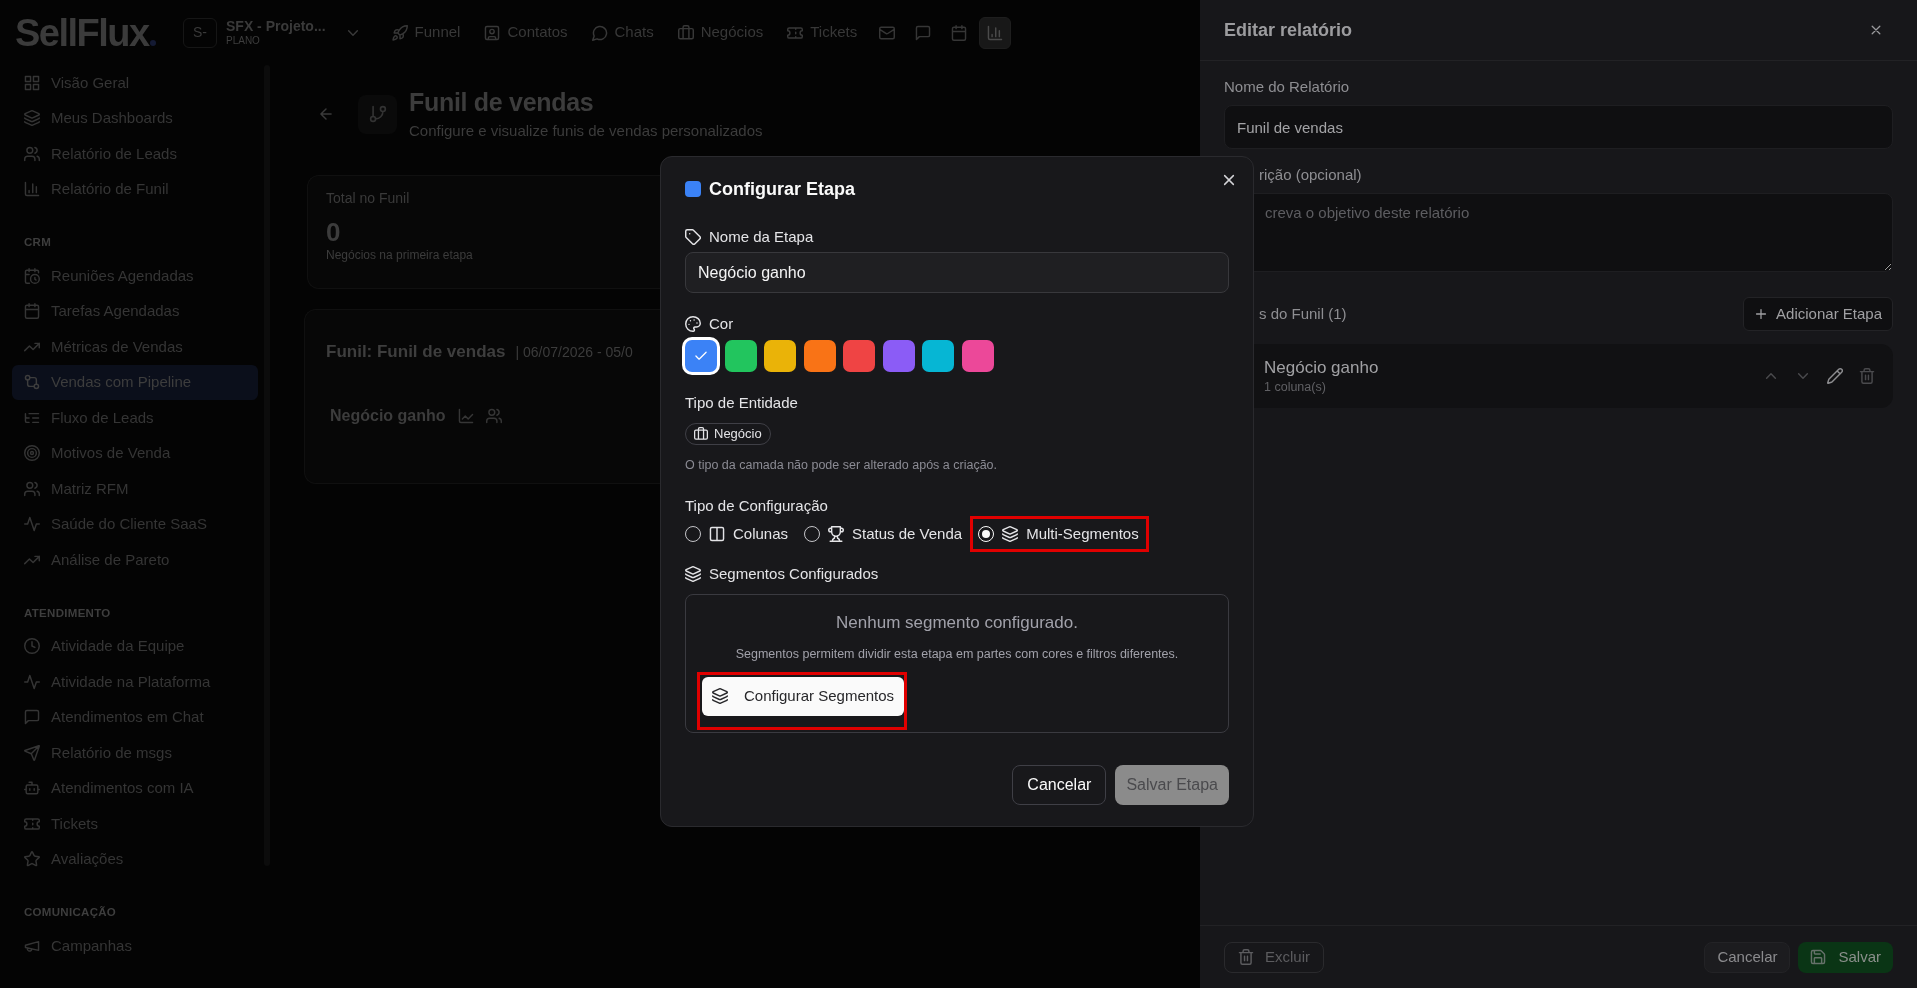 The width and height of the screenshot is (1917, 988). Describe the element at coordinates (883, 534) in the screenshot. I see `radio-option: Status de Venda` at that location.